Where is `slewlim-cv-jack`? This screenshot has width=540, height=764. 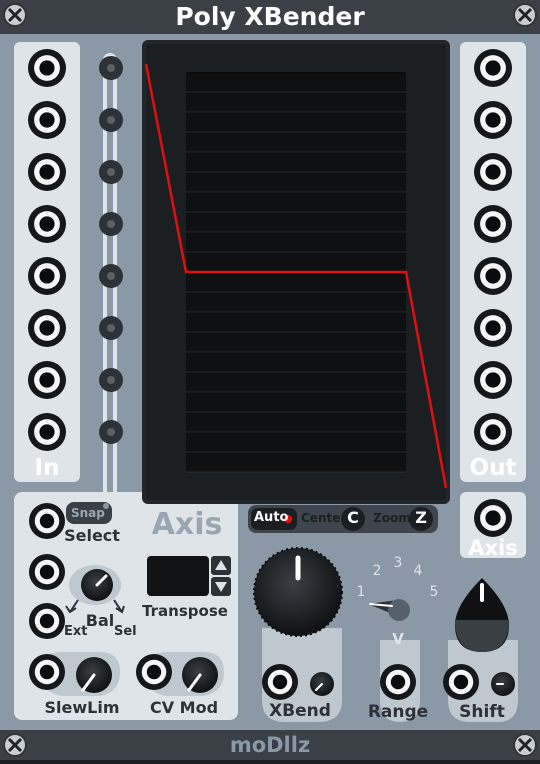 slewlim-cv-jack is located at coordinates (47, 672).